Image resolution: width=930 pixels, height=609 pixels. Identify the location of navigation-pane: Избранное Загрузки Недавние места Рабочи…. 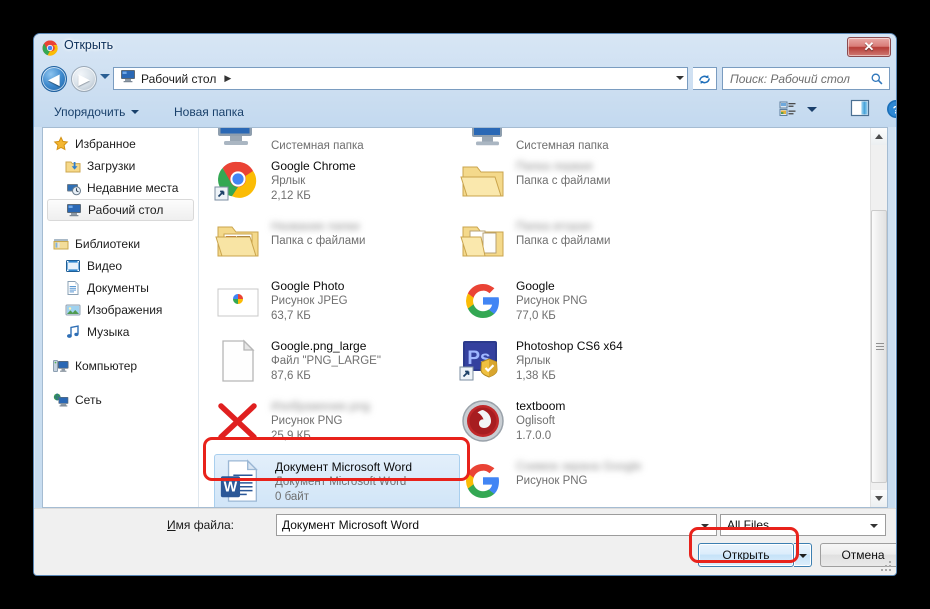
(121, 317).